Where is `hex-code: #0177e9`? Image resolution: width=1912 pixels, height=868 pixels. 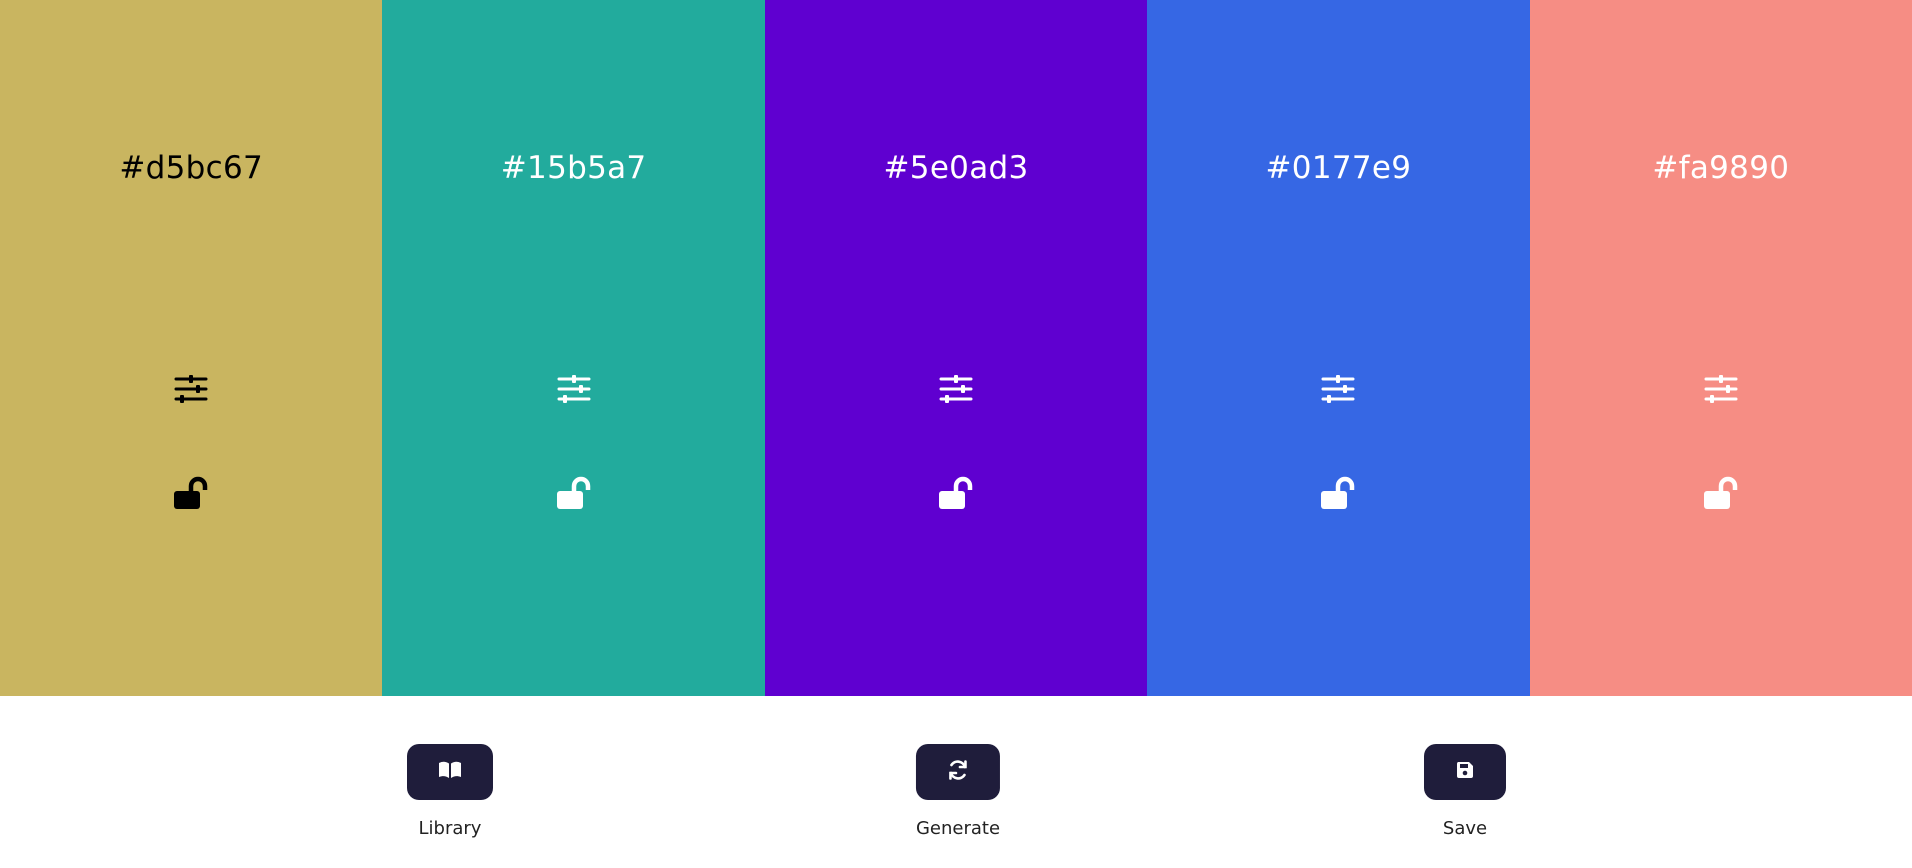
hex-code: #0177e9 is located at coordinates (1338, 168).